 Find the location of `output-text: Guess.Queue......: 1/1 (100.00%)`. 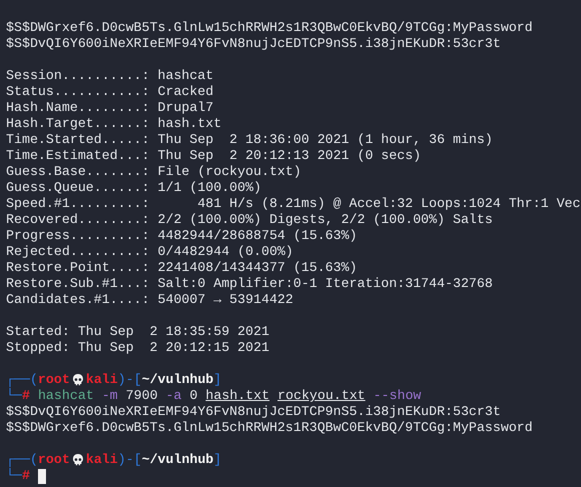

output-text: Guess.Queue......: 1/1 (100.00%) is located at coordinates (134, 188).